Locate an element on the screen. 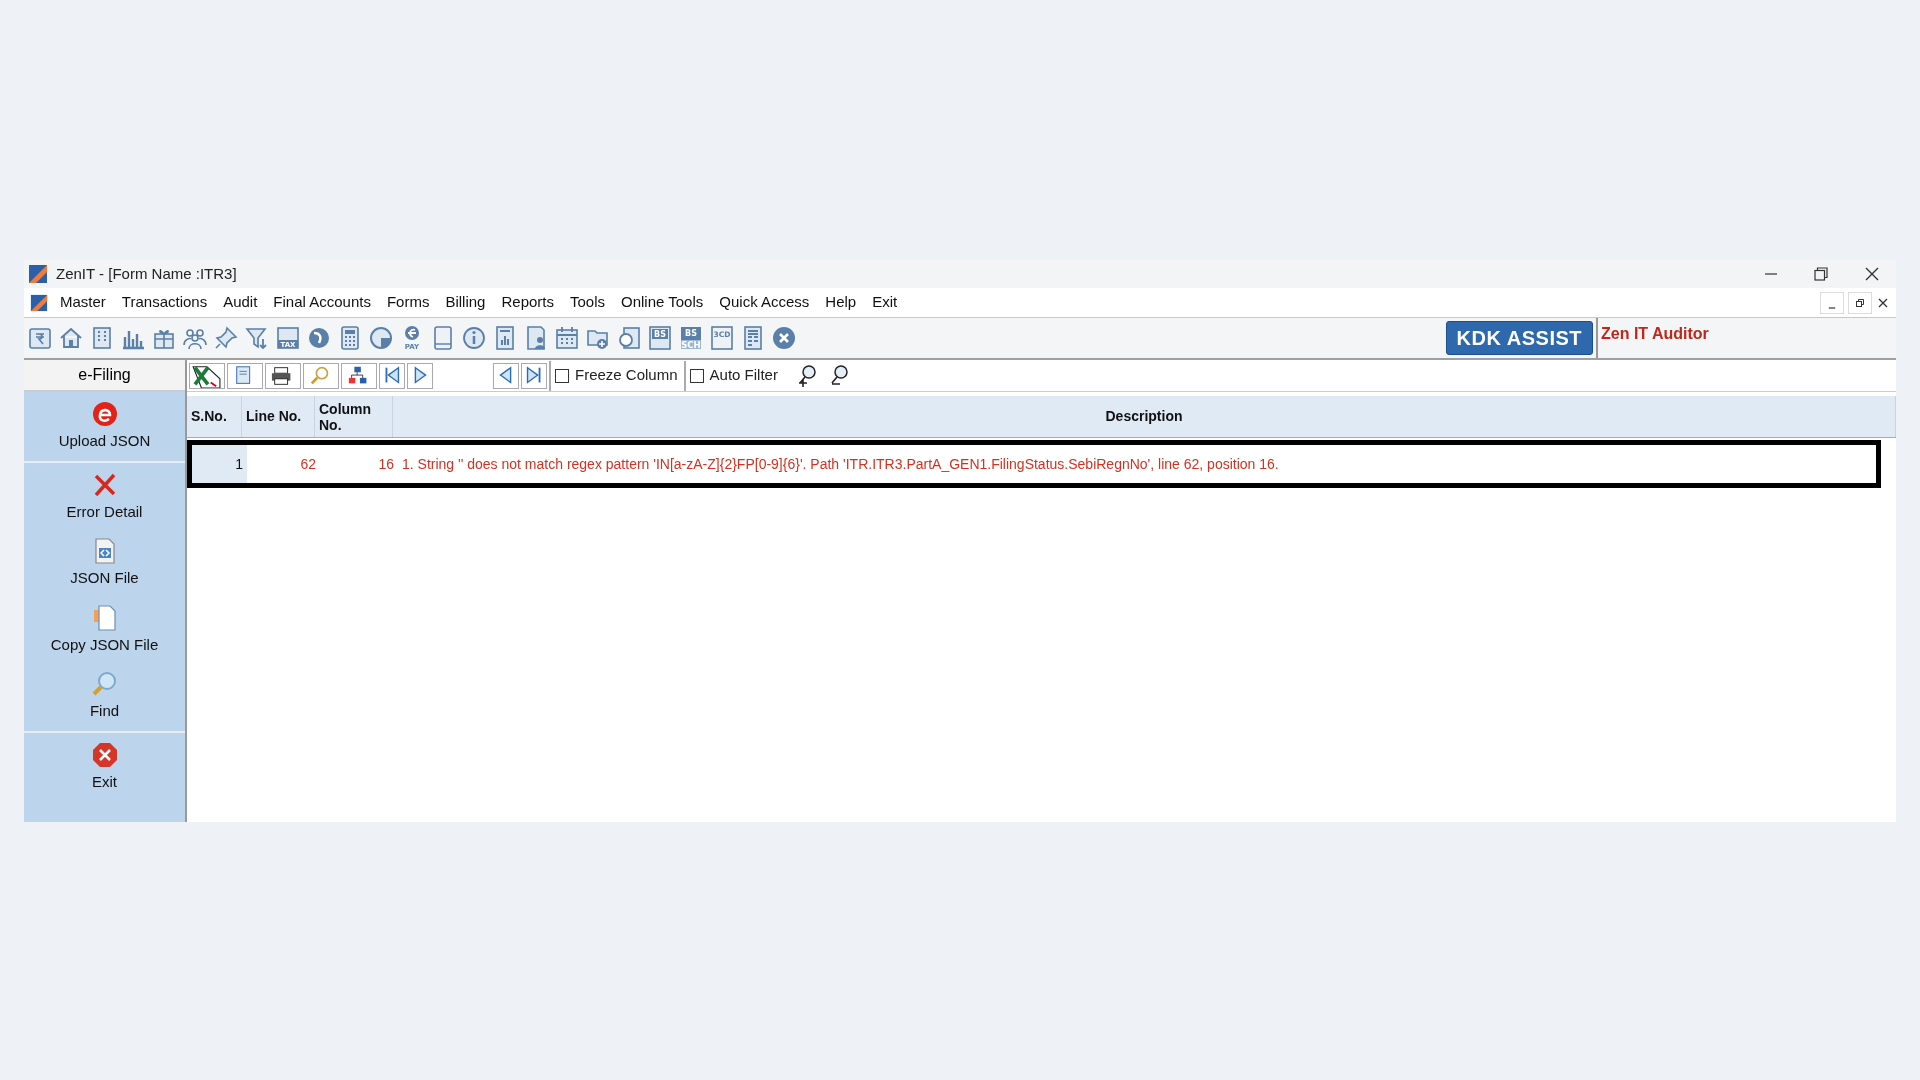 The image size is (1920, 1080). menu-item: Quick Access is located at coordinates (764, 302).